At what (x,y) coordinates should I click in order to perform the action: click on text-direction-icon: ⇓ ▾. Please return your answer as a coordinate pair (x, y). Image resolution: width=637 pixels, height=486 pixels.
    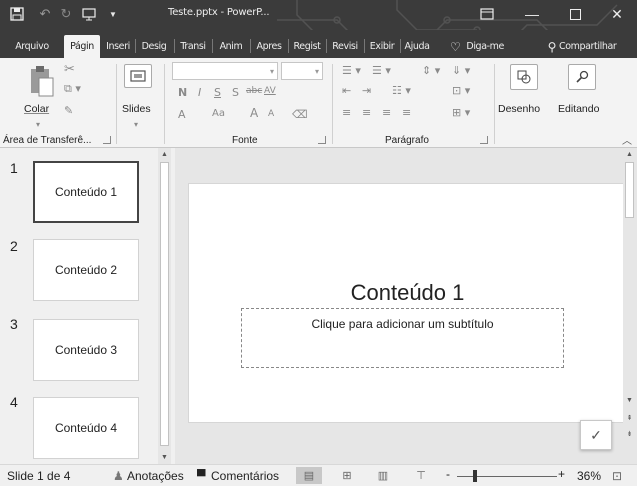
    Looking at the image, I should click on (461, 70).